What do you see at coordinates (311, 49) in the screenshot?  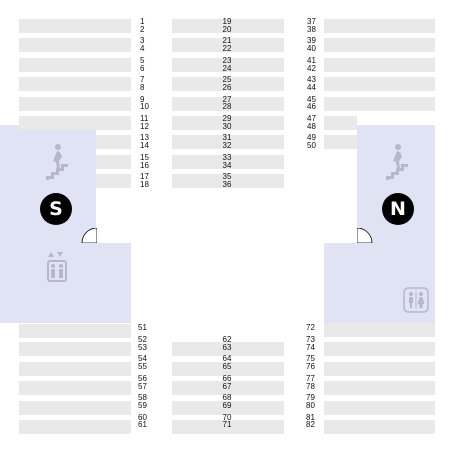 I see `seat-number: 40` at bounding box center [311, 49].